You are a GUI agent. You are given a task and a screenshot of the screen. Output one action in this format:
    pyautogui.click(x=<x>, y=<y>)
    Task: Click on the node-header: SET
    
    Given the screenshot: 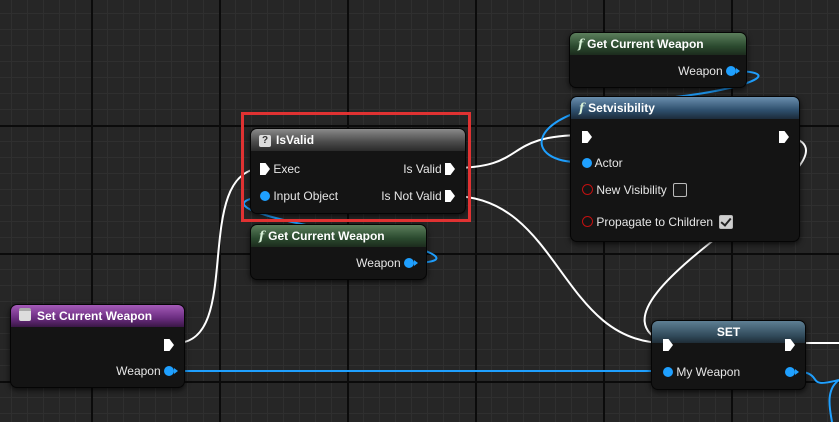 What is the action you would take?
    pyautogui.click(x=728, y=332)
    